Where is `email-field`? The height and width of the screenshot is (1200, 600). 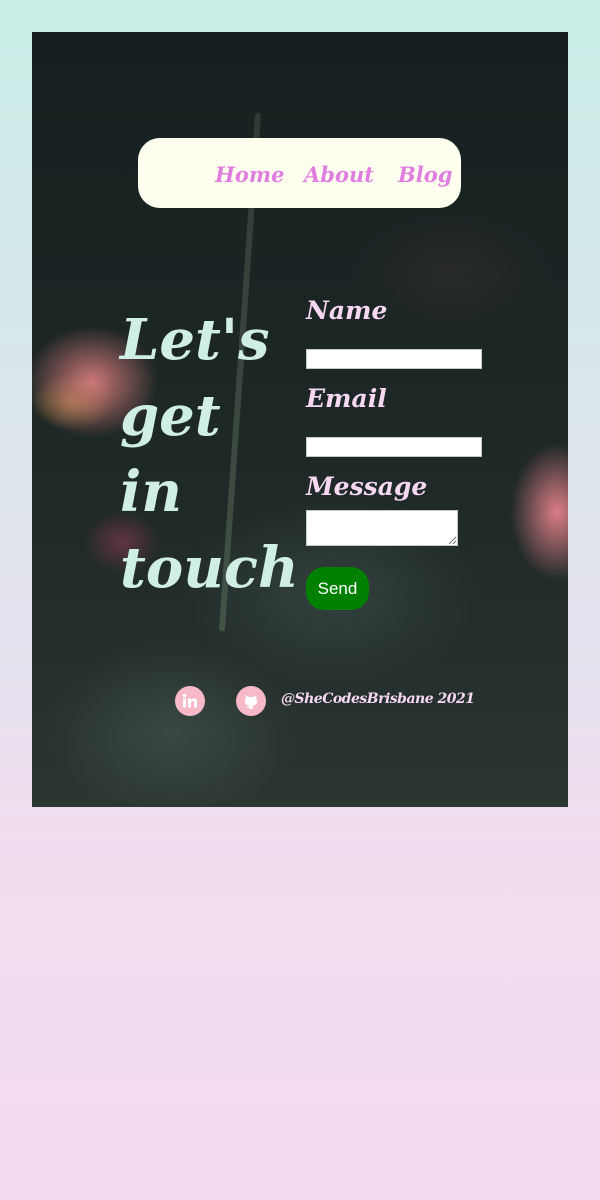
email-field is located at coordinates (394, 447).